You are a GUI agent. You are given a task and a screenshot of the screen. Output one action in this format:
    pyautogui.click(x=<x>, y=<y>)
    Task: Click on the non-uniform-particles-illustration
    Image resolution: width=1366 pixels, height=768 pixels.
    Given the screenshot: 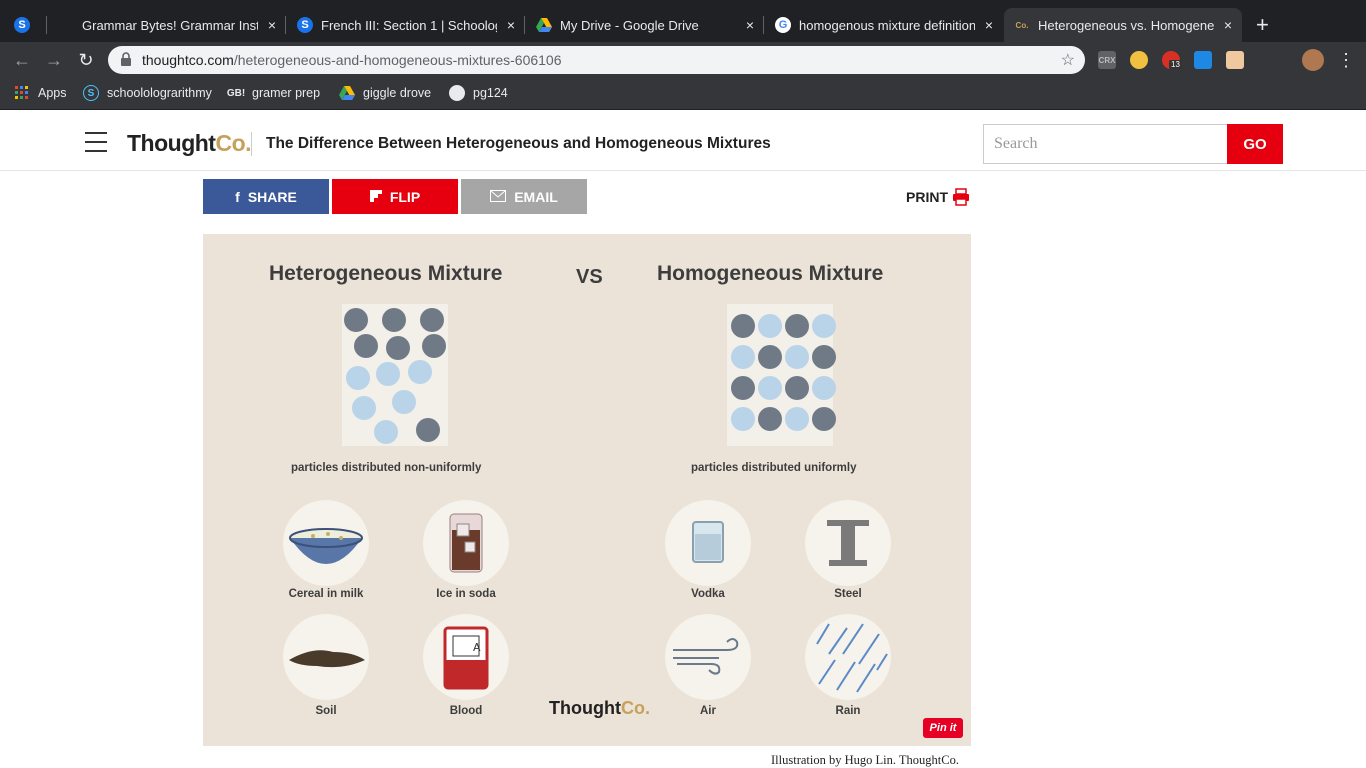 What is the action you would take?
    pyautogui.click(x=395, y=375)
    